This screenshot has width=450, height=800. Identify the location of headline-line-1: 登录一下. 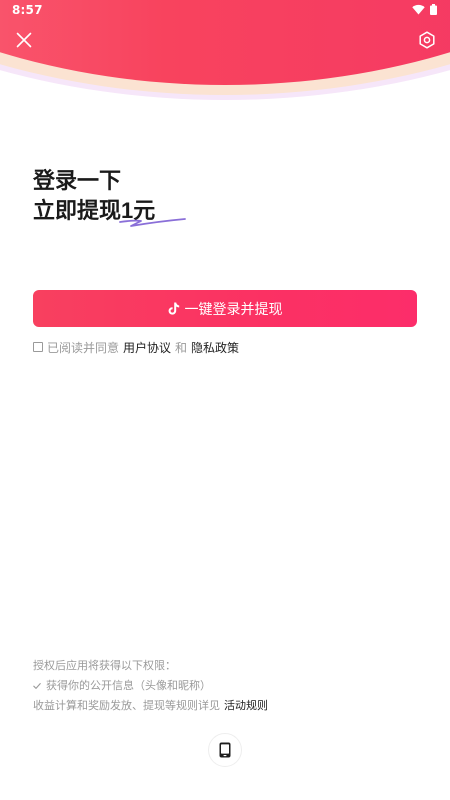
(77, 180).